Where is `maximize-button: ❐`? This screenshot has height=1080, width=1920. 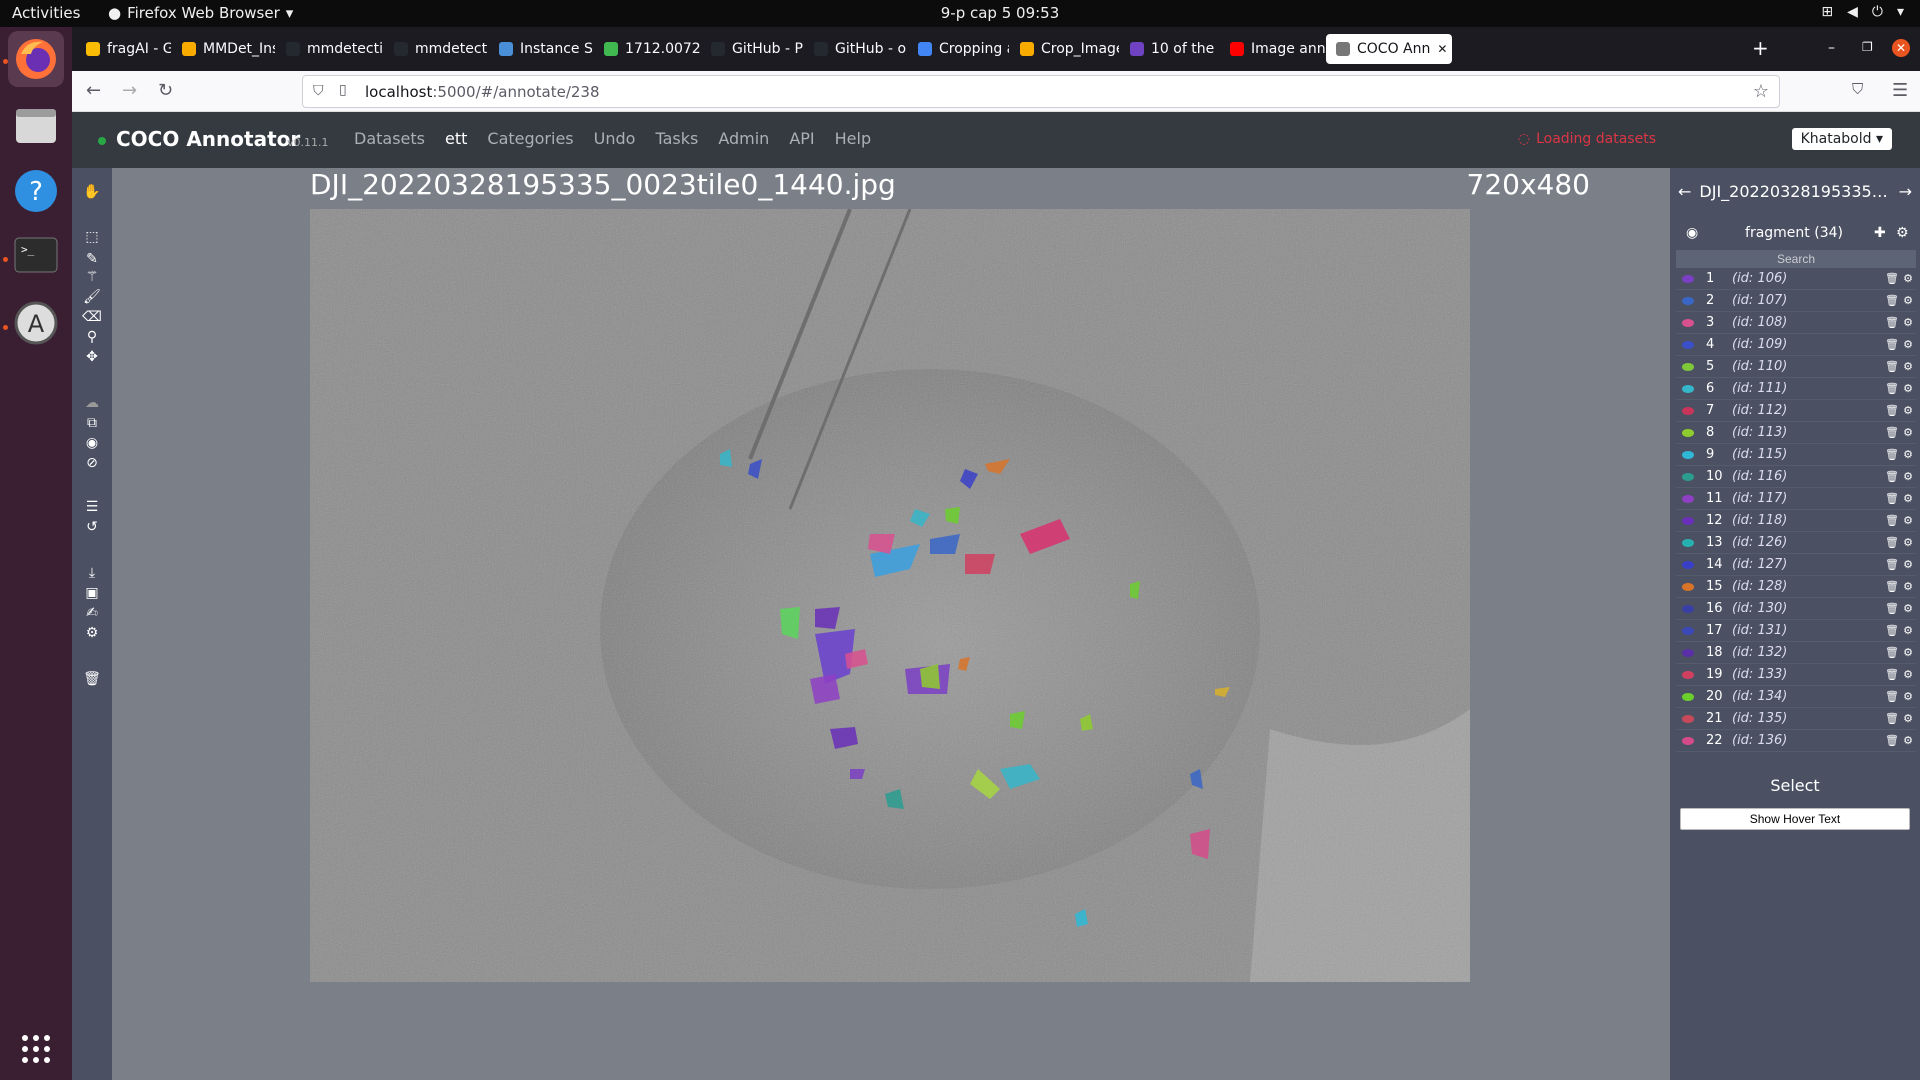 maximize-button: ❐ is located at coordinates (1867, 47).